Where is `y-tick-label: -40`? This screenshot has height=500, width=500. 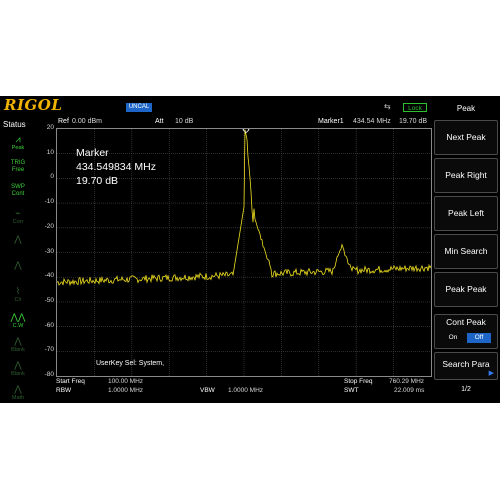 y-tick-label: -40 is located at coordinates (49, 276).